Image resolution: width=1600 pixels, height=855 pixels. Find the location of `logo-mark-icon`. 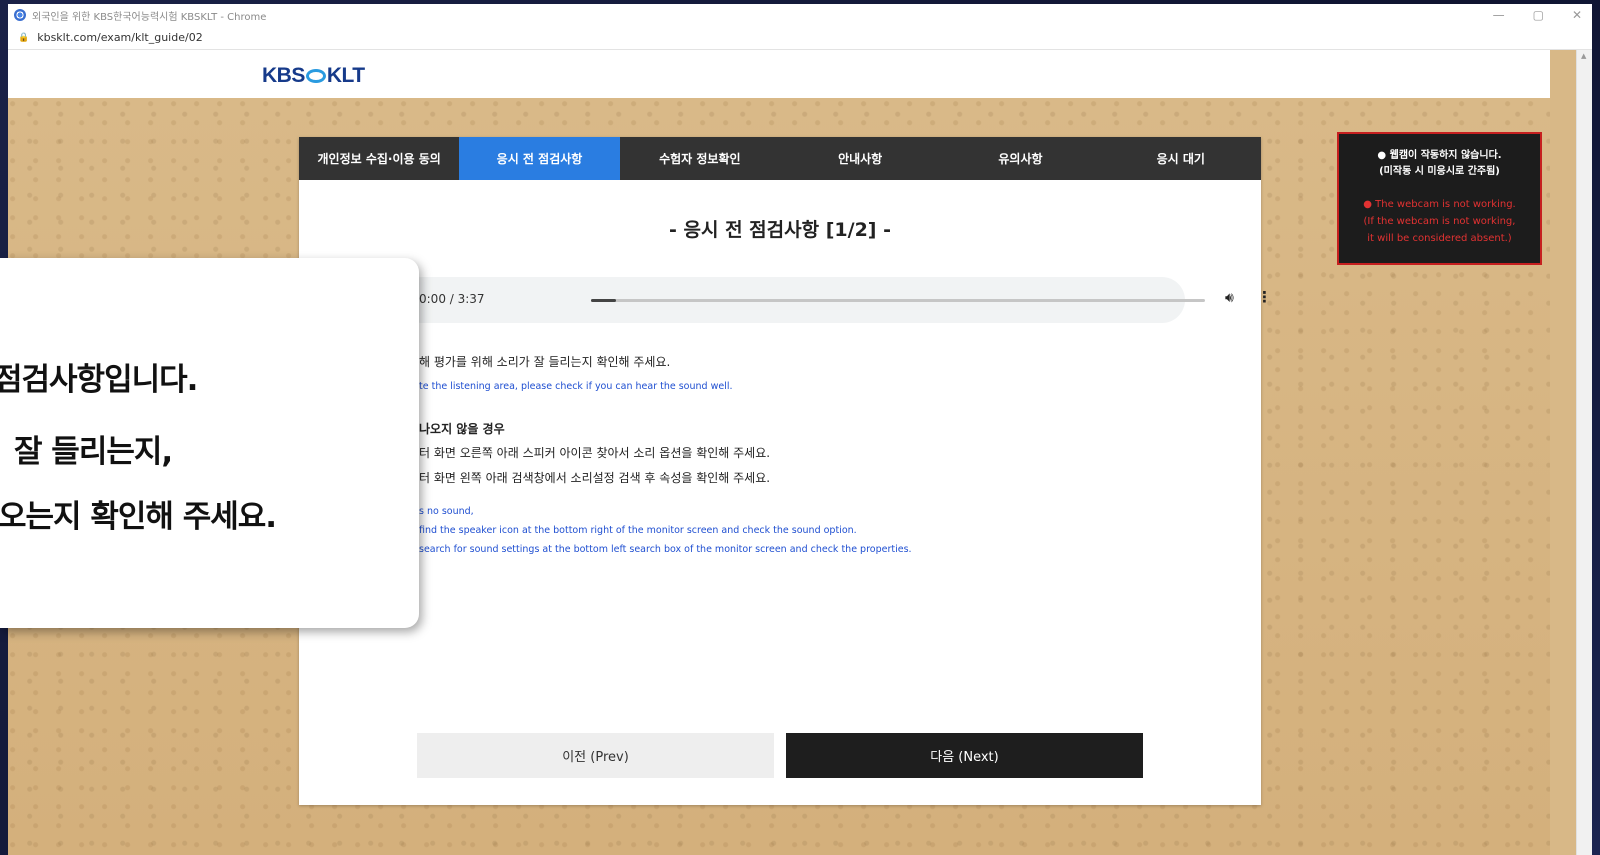

logo-mark-icon is located at coordinates (315, 76).